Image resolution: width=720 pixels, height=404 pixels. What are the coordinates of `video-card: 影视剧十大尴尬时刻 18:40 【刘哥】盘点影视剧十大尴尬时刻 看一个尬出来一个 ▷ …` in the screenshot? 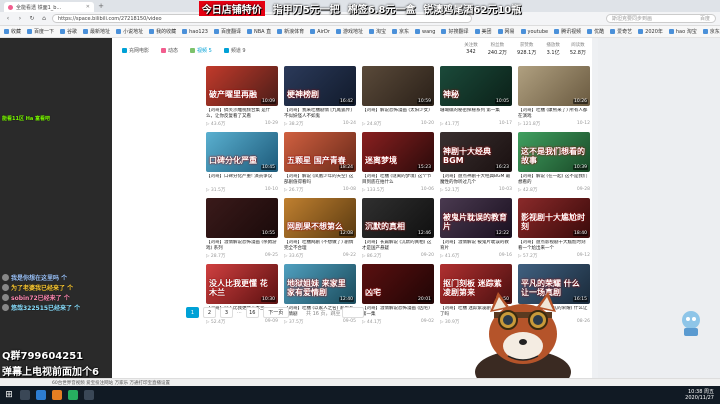 It's located at (554, 229).